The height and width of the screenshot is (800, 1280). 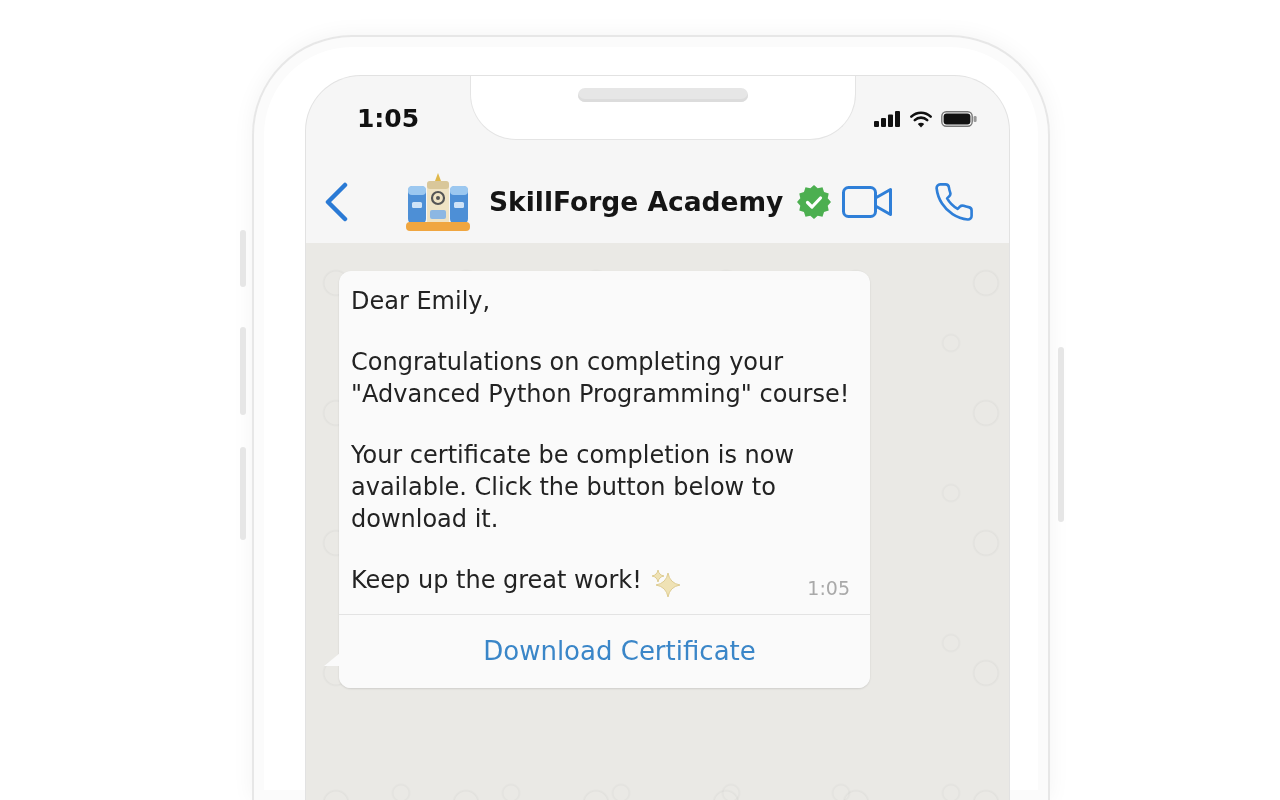 What do you see at coordinates (959, 119) in the screenshot?
I see `battery-icon` at bounding box center [959, 119].